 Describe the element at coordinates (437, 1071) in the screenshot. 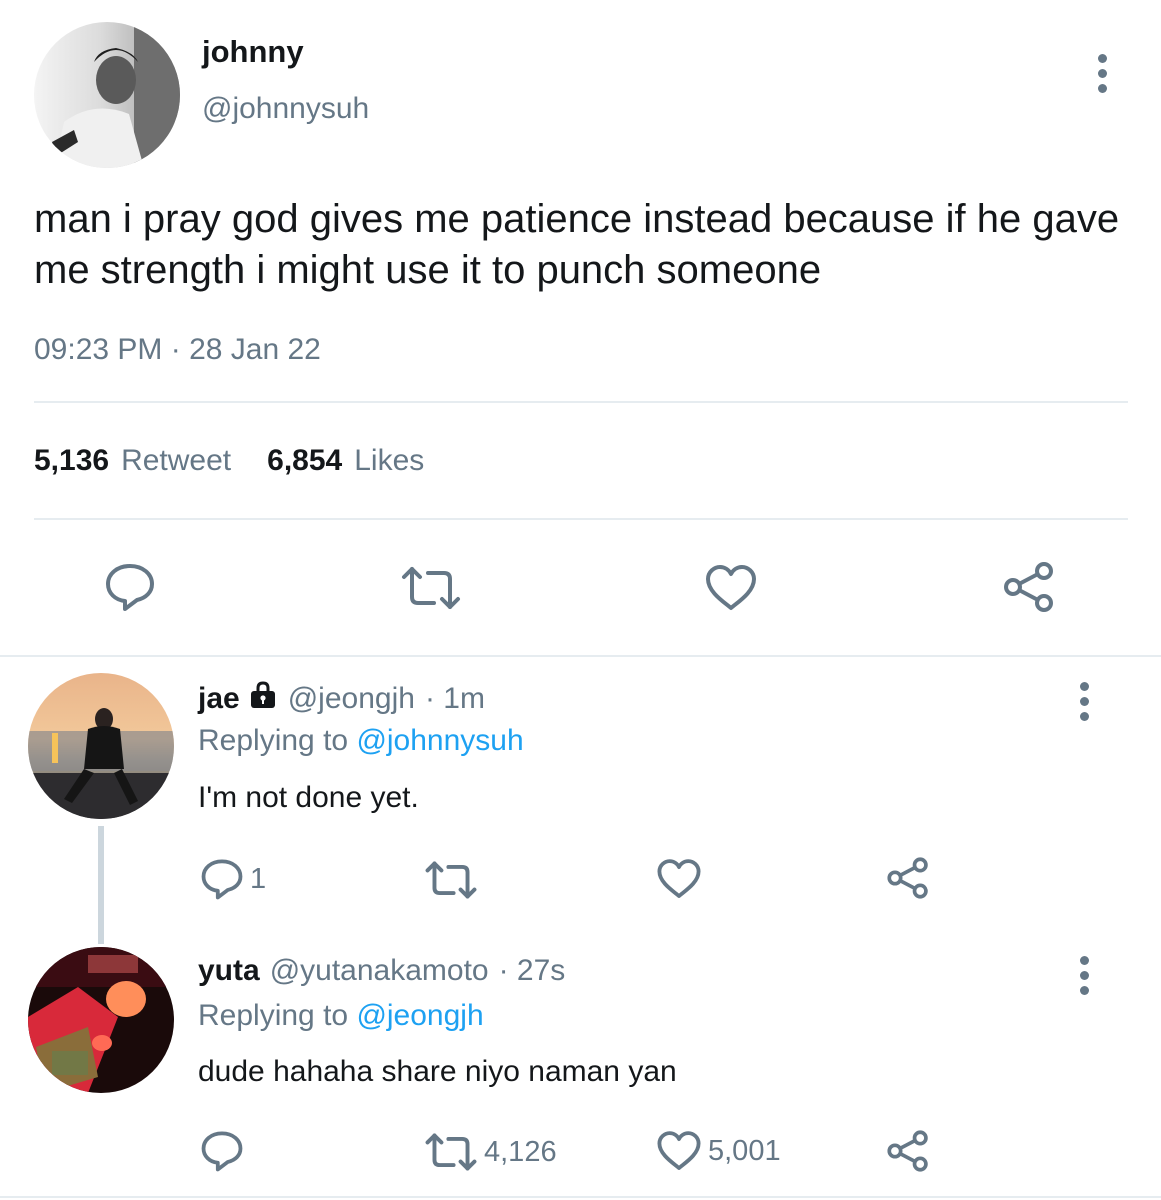

I see `reply-text: dude hahaha share niyo naman yan` at that location.